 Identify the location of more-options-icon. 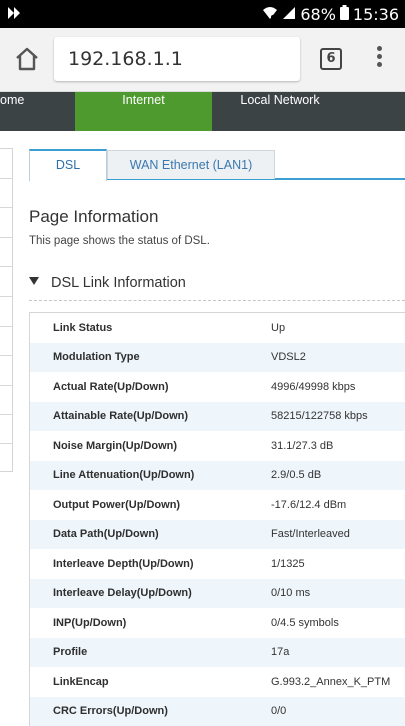
(379, 60).